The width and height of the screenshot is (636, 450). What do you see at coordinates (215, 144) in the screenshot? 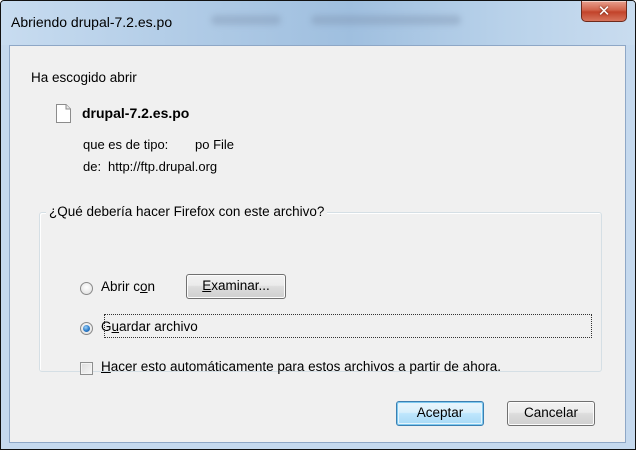
I see `file-type-value: po File` at bounding box center [215, 144].